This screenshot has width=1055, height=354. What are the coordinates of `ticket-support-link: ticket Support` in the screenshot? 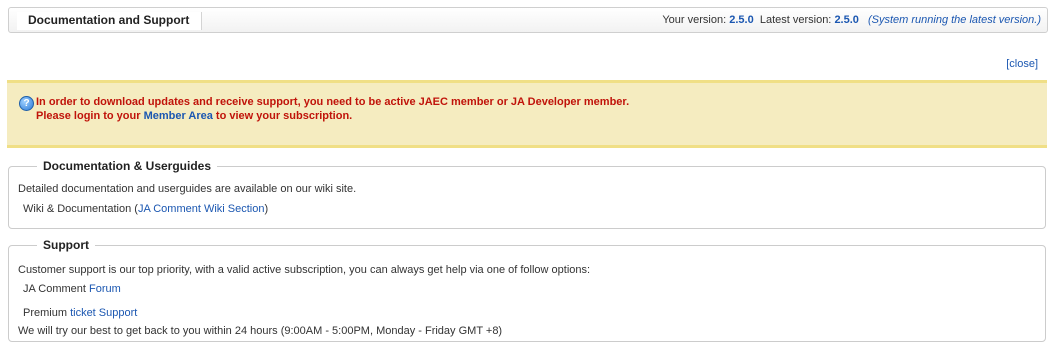 It's located at (103, 313).